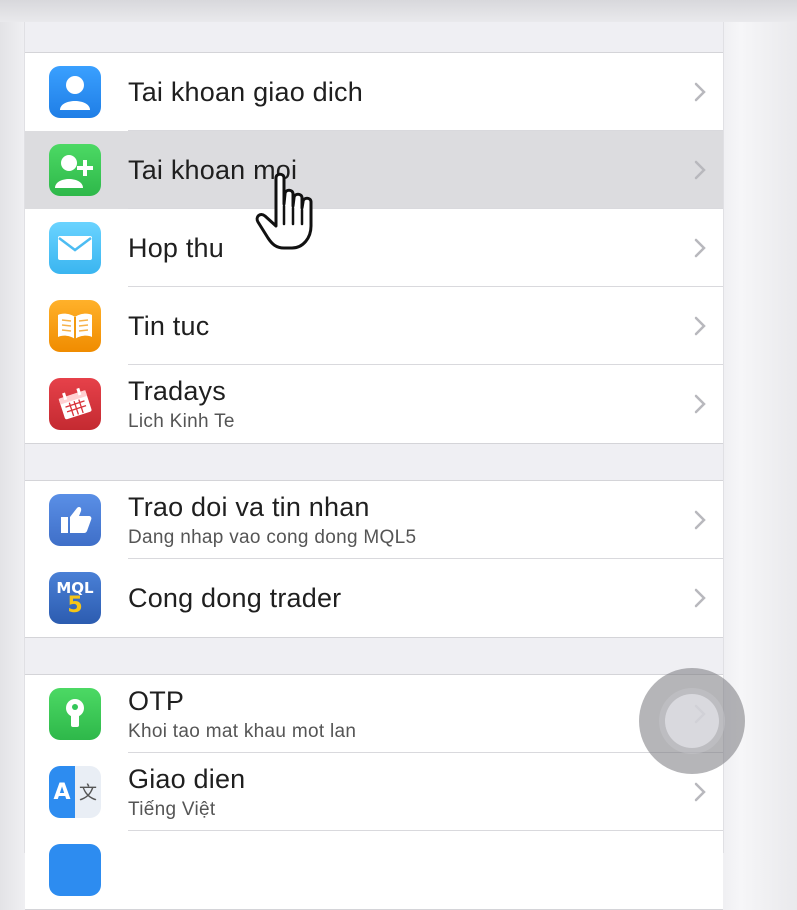  I want to click on mql5-icon: MQL 5, so click(75, 598).